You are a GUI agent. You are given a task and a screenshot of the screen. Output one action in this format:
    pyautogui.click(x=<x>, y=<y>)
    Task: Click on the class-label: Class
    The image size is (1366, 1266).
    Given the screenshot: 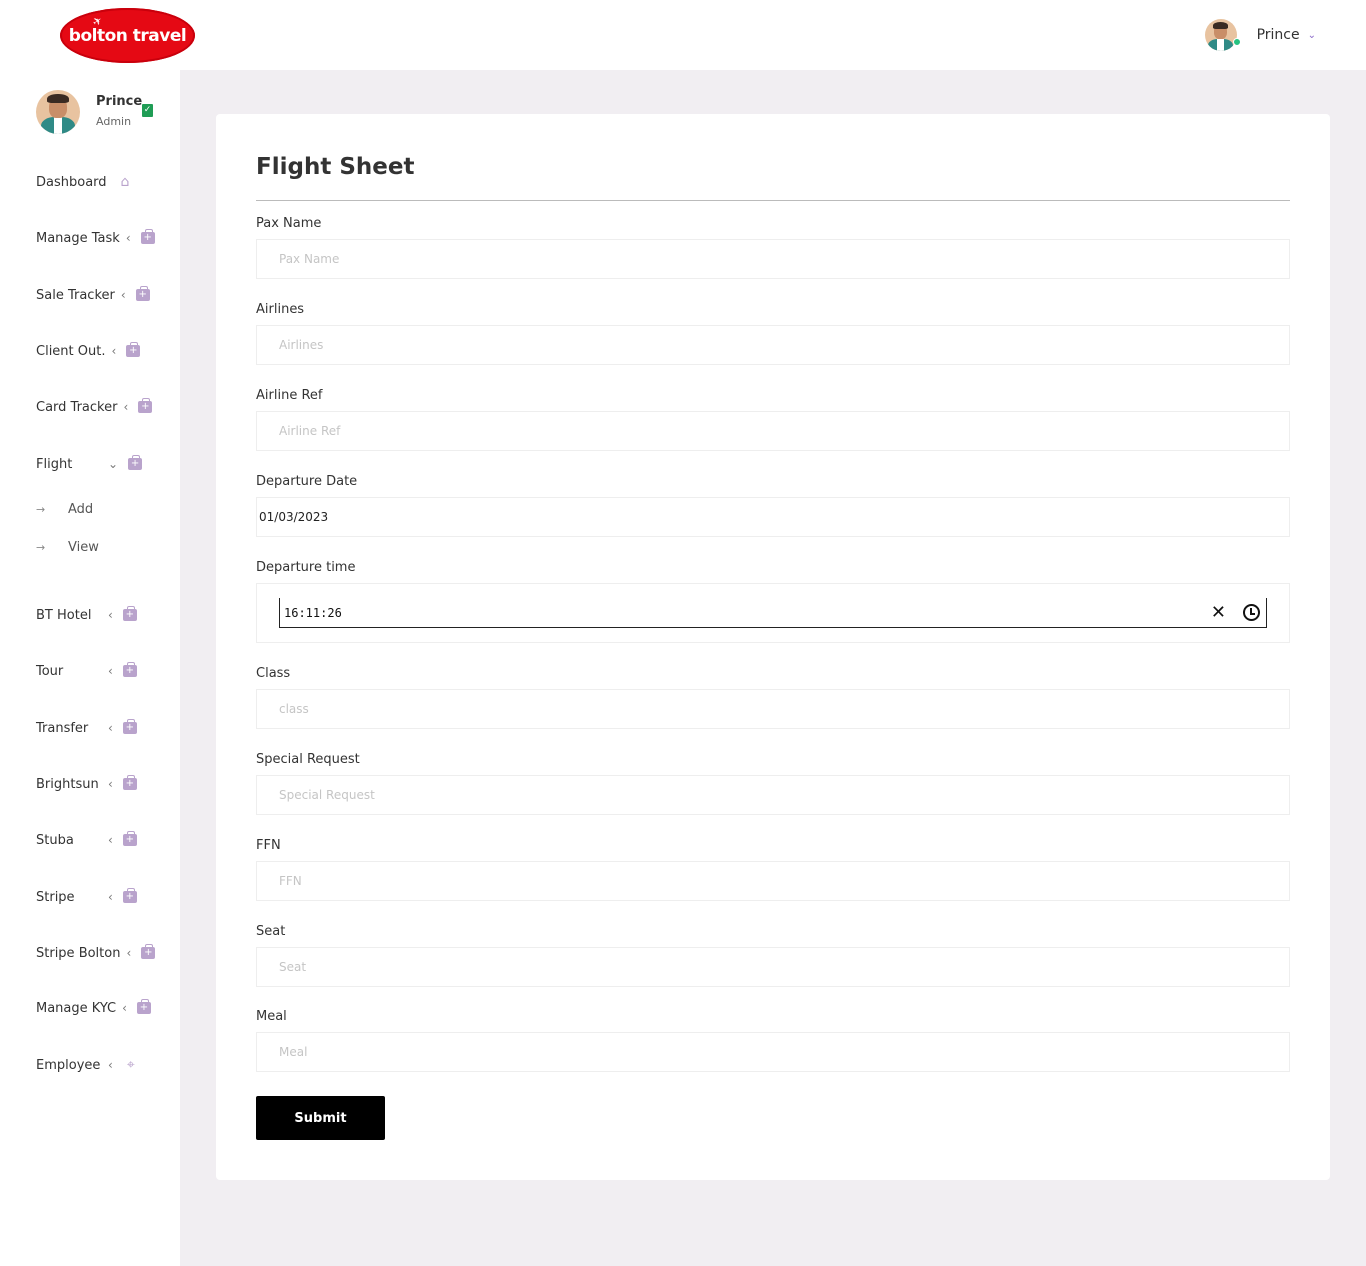 What is the action you would take?
    pyautogui.click(x=273, y=673)
    